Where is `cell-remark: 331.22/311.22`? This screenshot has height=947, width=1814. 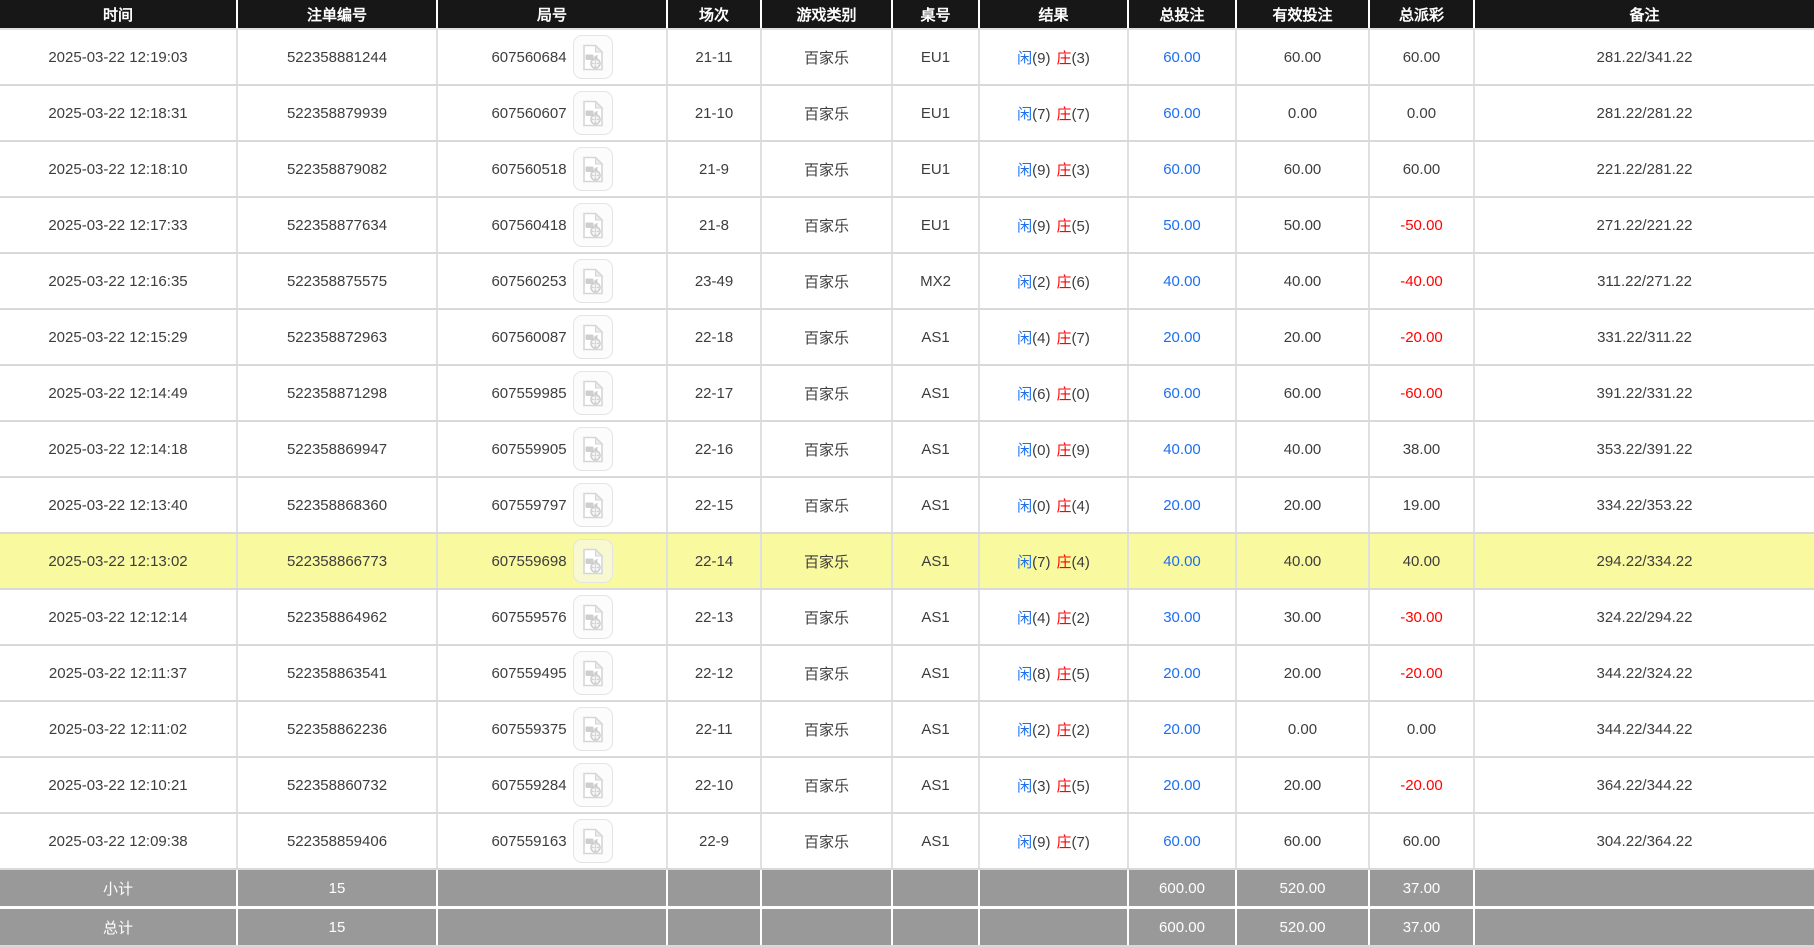
cell-remark: 331.22/311.22 is located at coordinates (1644, 337).